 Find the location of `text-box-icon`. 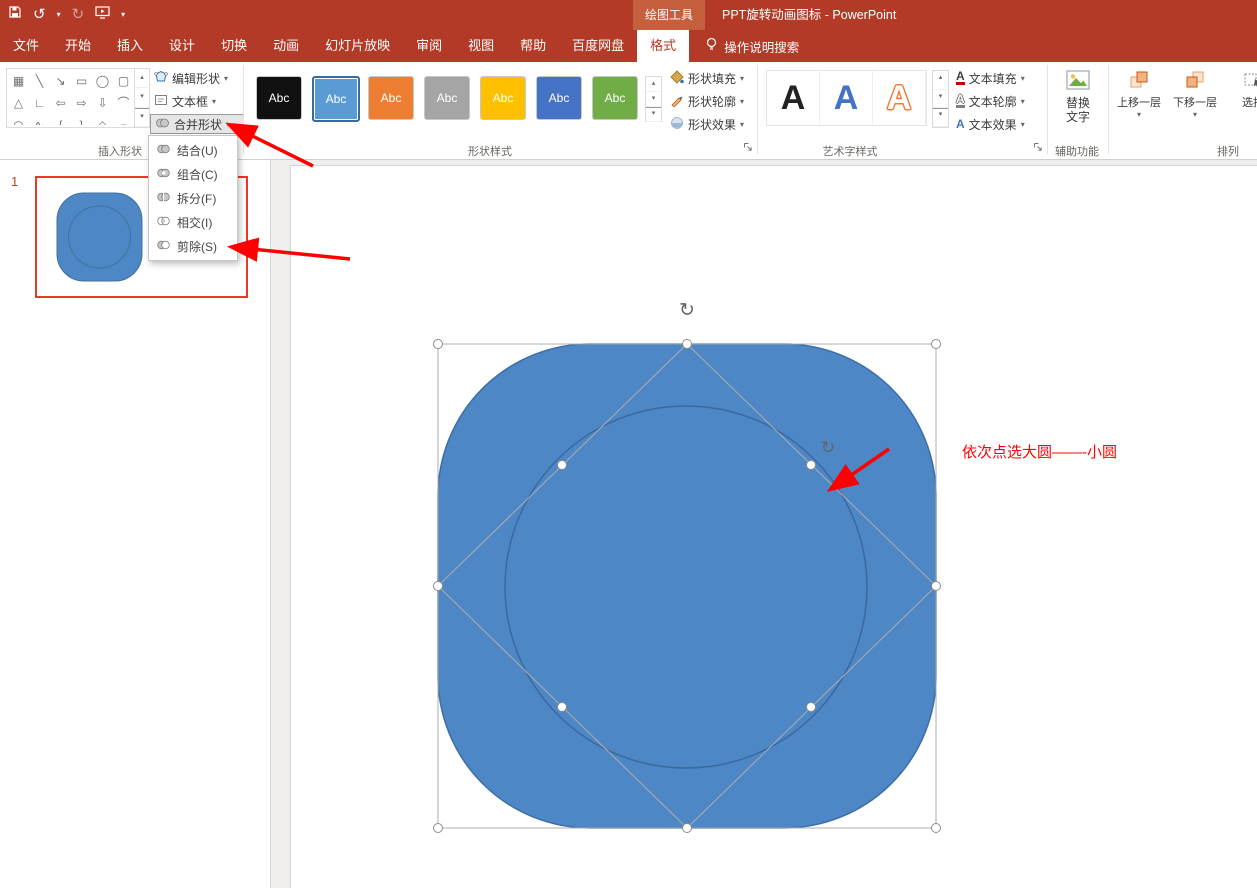

text-box-icon is located at coordinates (161, 101).